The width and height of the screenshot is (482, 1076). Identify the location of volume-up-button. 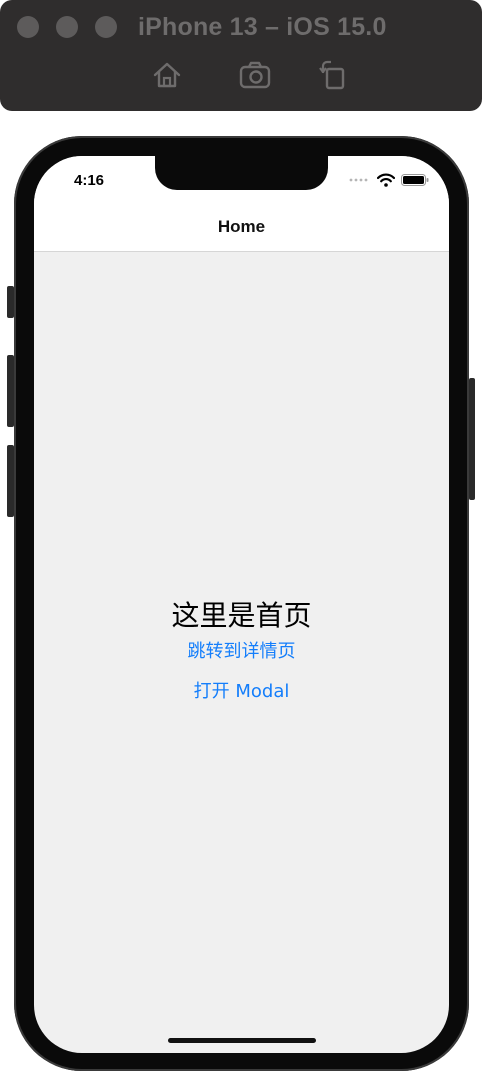
(10, 391).